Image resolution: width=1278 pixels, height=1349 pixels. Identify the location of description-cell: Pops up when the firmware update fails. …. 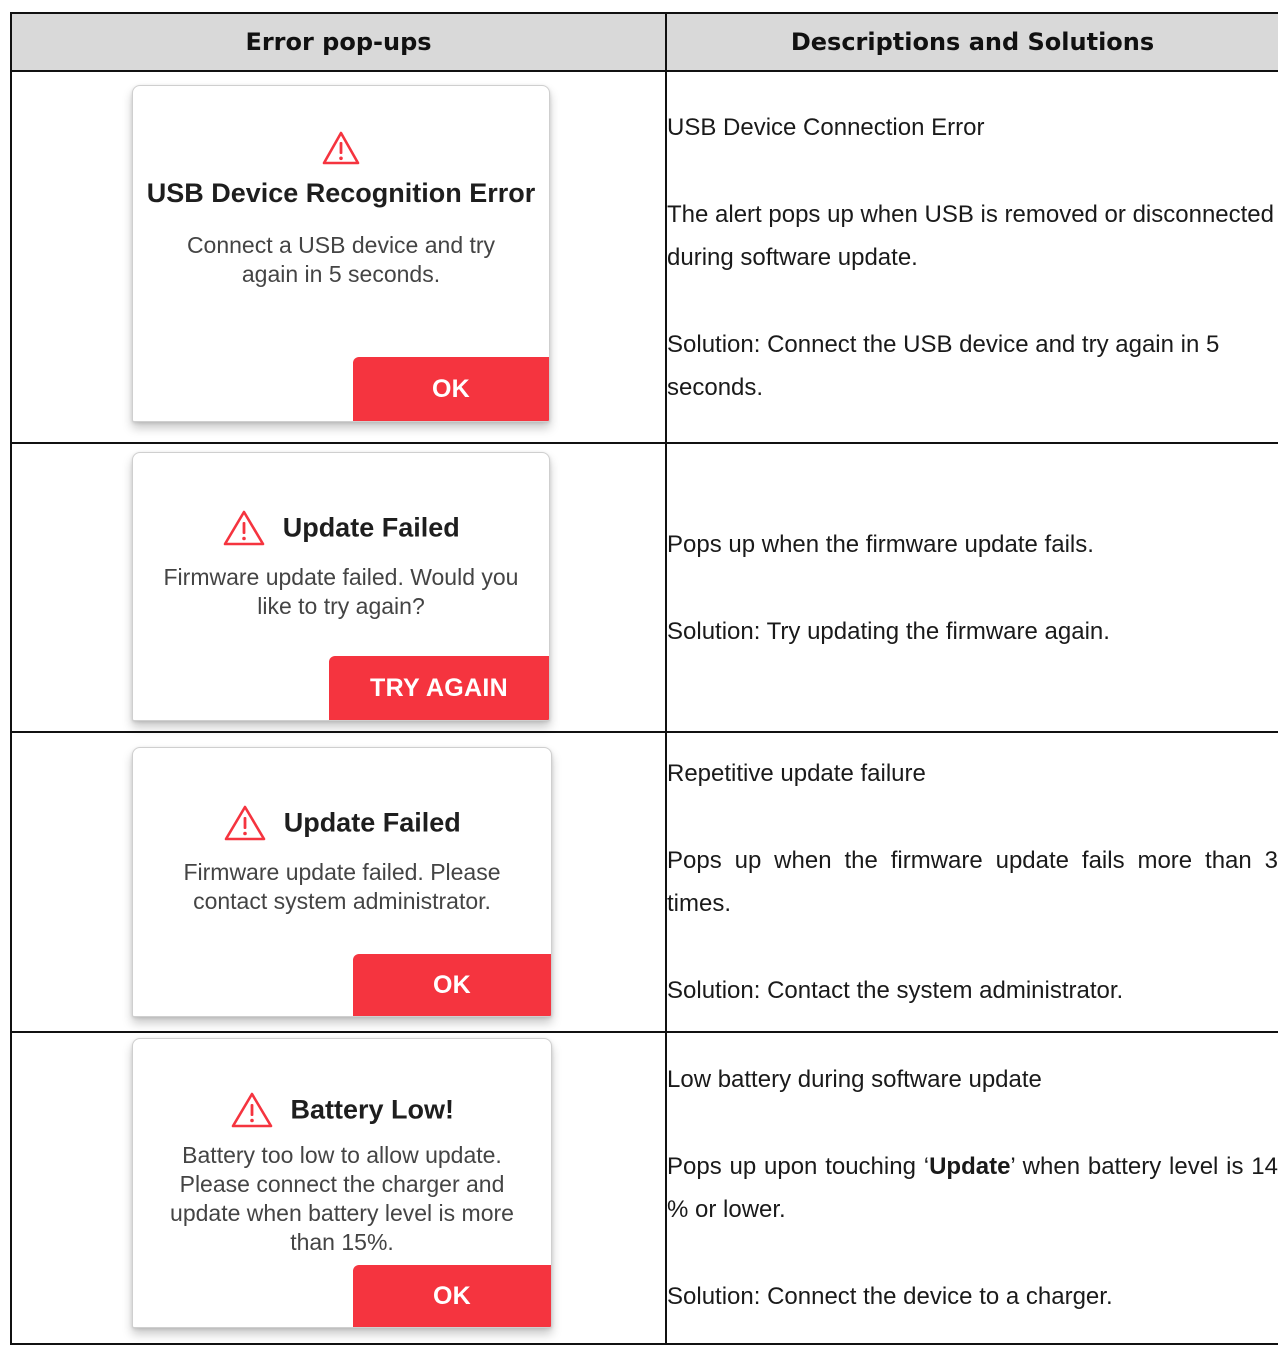
(971, 587).